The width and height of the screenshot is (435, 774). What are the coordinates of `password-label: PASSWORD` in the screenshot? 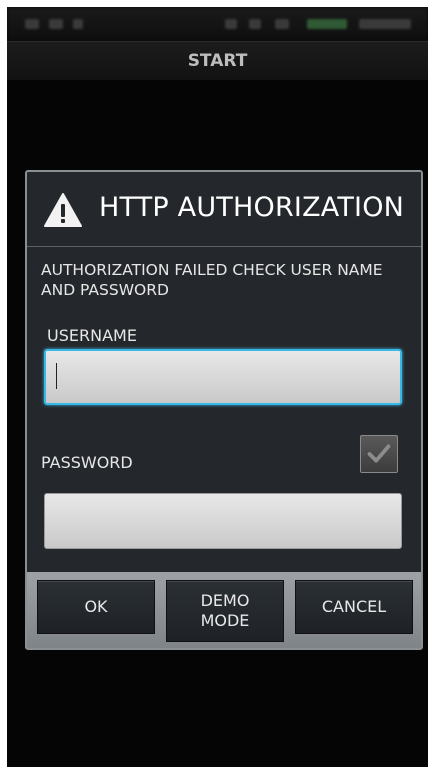 It's located at (87, 462).